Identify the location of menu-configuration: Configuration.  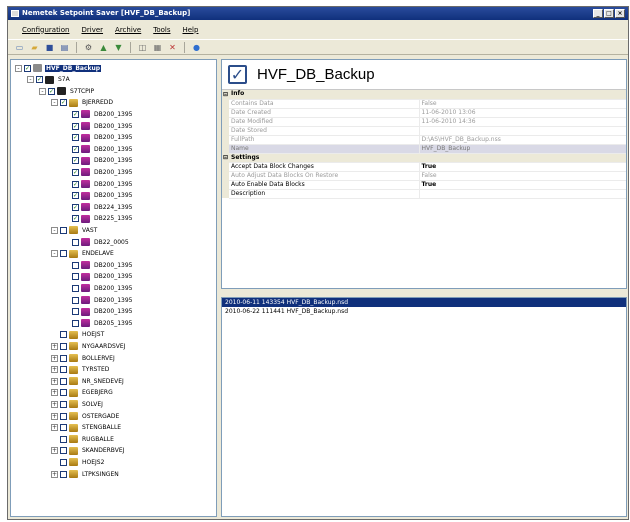
(45, 30).